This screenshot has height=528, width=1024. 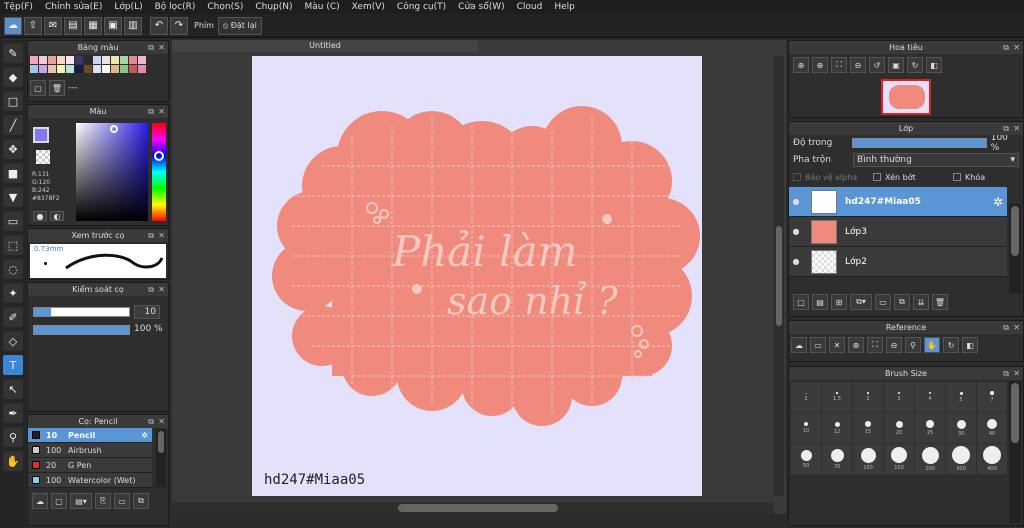 What do you see at coordinates (147, 312) in the screenshot?
I see `brush-size-value: 10` at bounding box center [147, 312].